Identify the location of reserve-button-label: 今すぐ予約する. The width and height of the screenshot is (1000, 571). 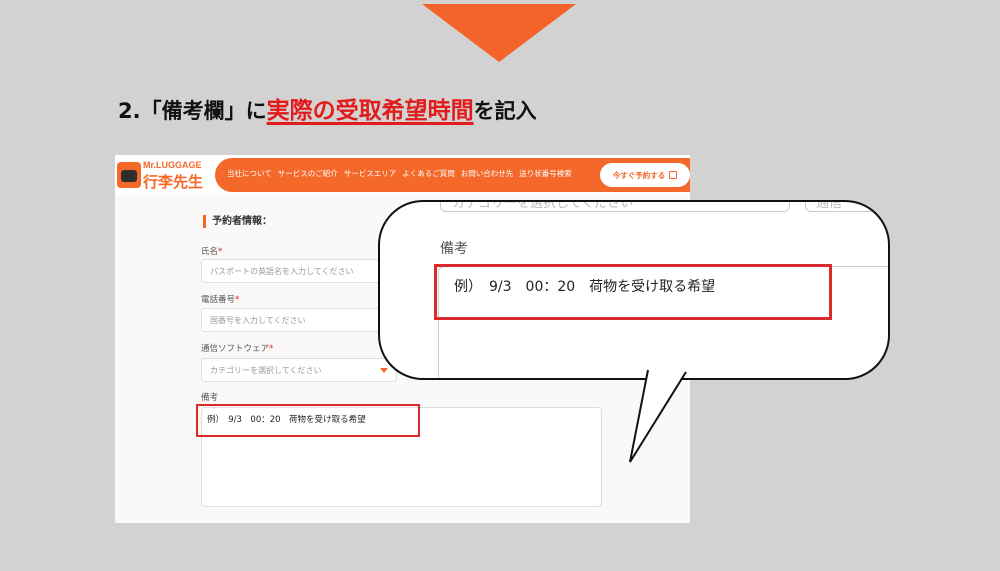
(639, 175).